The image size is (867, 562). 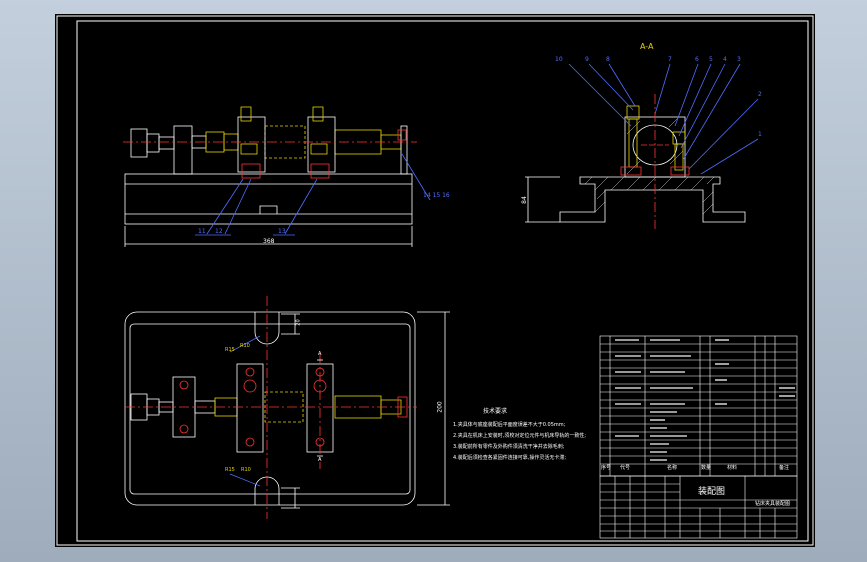 I want to click on title-block-drawing-name: 钻床夹具装配图, so click(x=773, y=504).